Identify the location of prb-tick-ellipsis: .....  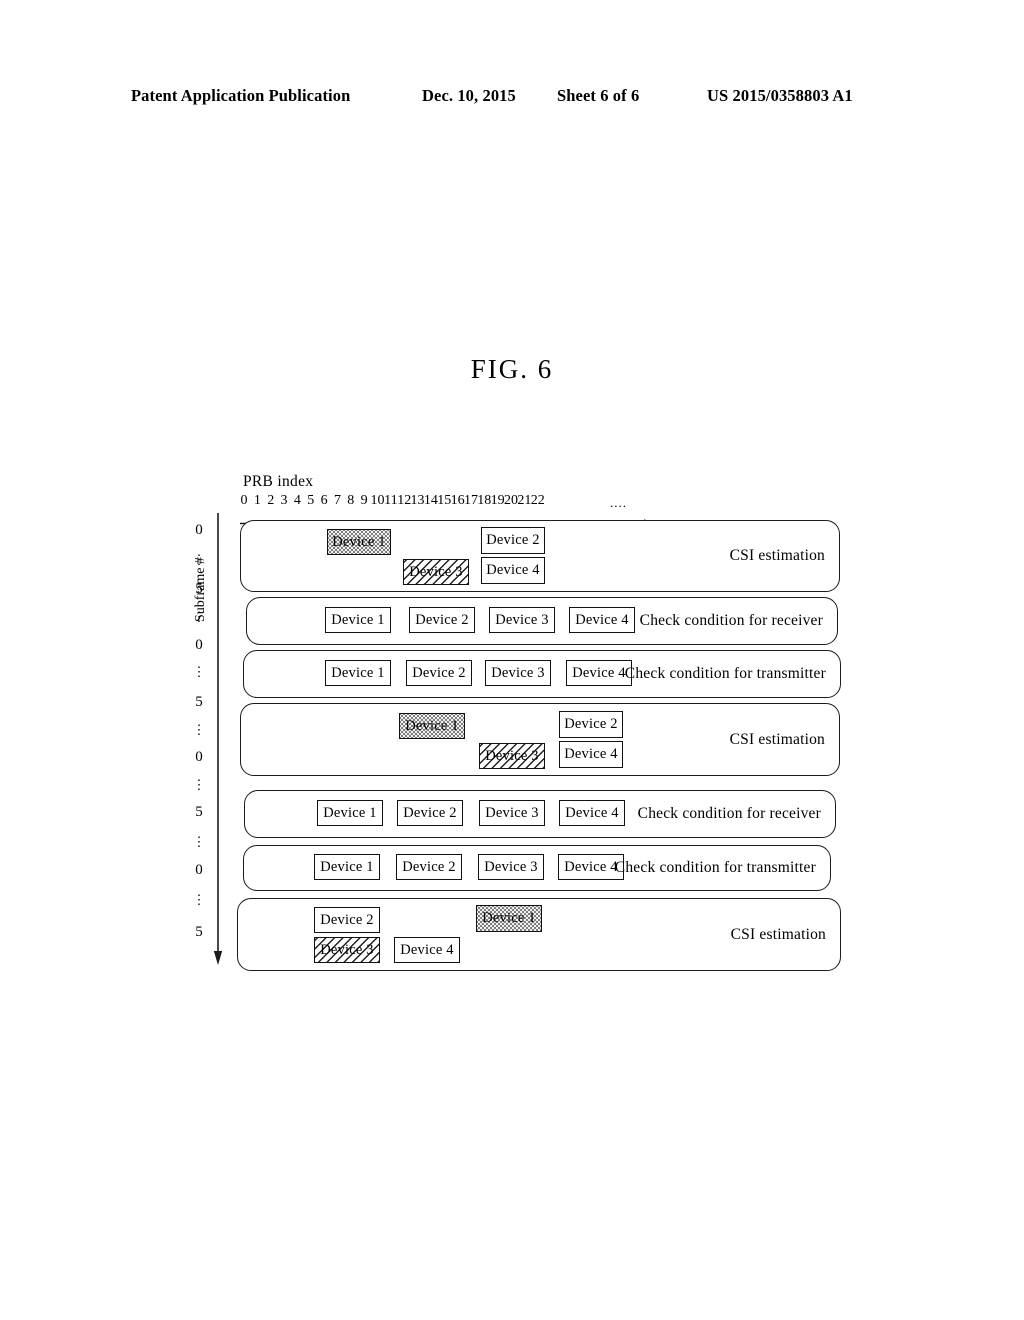
(618, 502).